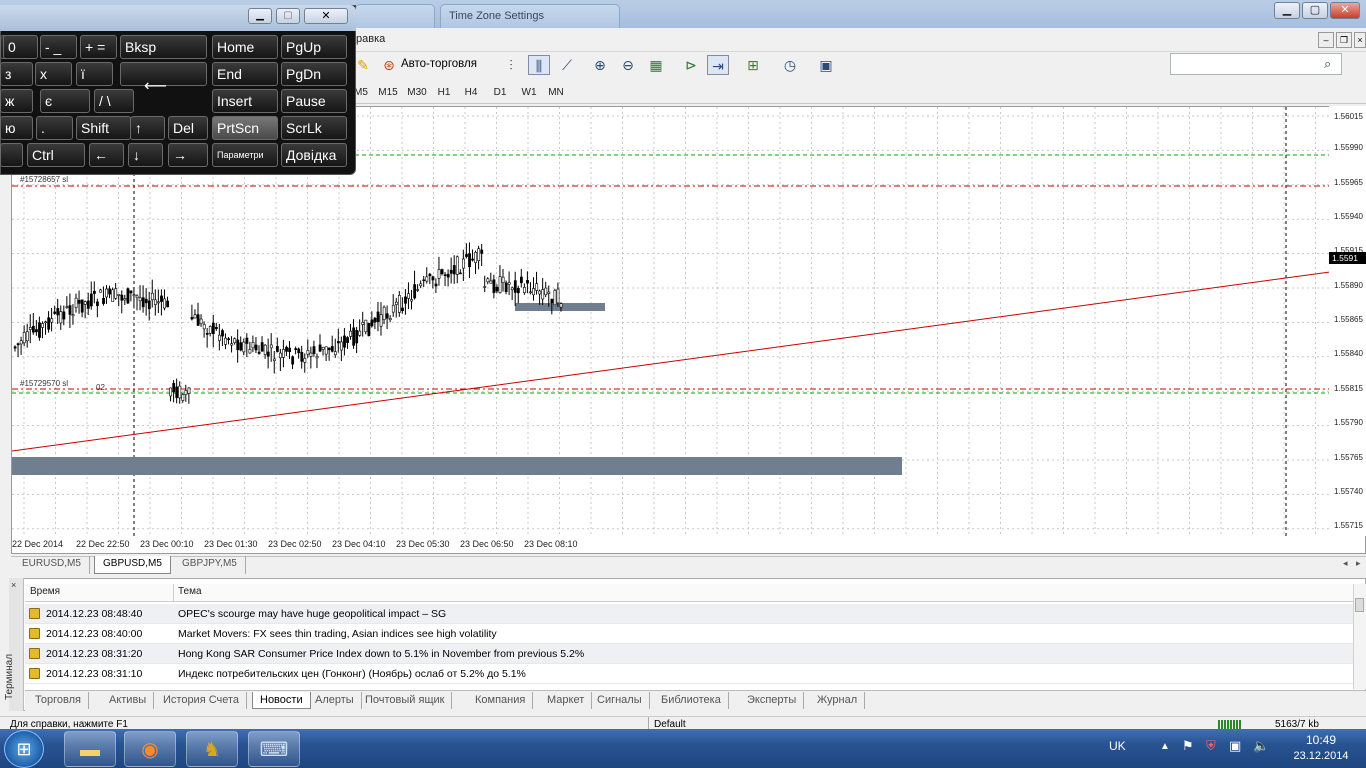 The height and width of the screenshot is (768, 1366). I want to click on on-screen-keyboard-icon: ⌨, so click(274, 749).